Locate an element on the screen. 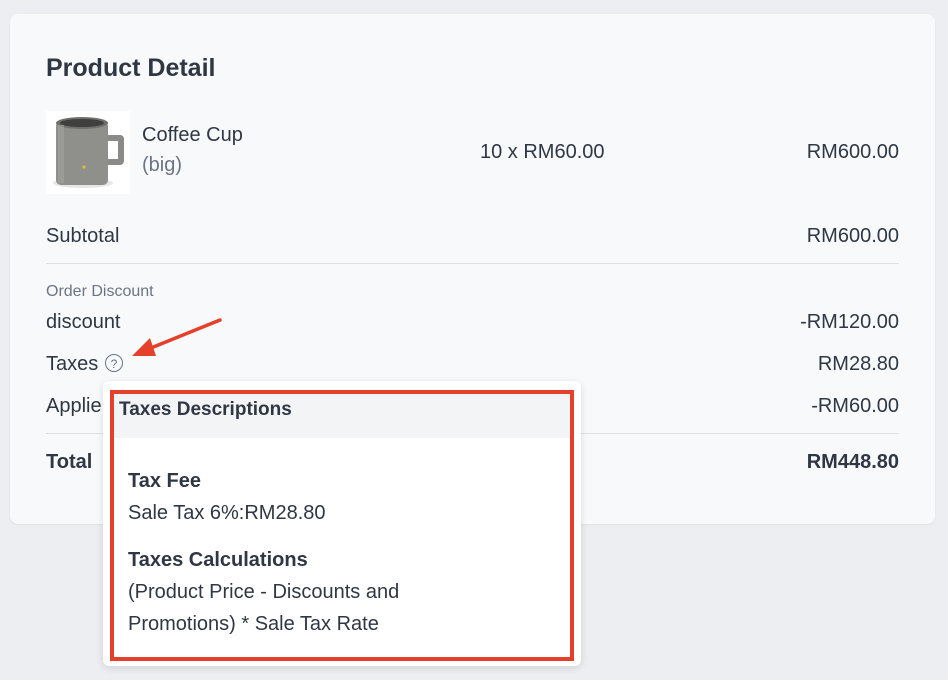  coffee-mug-icon is located at coordinates (88, 152).